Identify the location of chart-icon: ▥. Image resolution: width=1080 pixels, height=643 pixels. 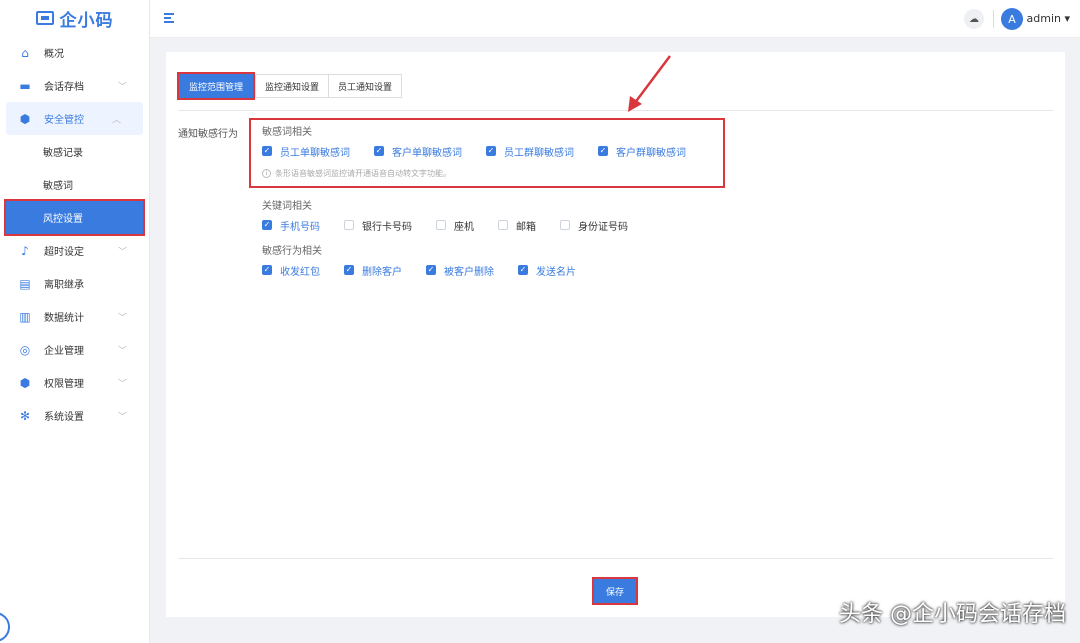
(25, 316).